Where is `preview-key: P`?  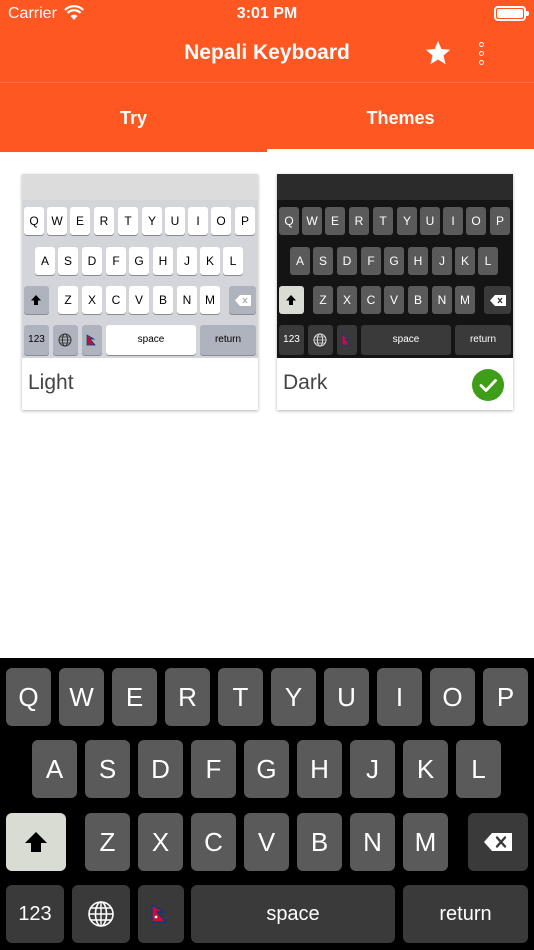
preview-key: P is located at coordinates (245, 221).